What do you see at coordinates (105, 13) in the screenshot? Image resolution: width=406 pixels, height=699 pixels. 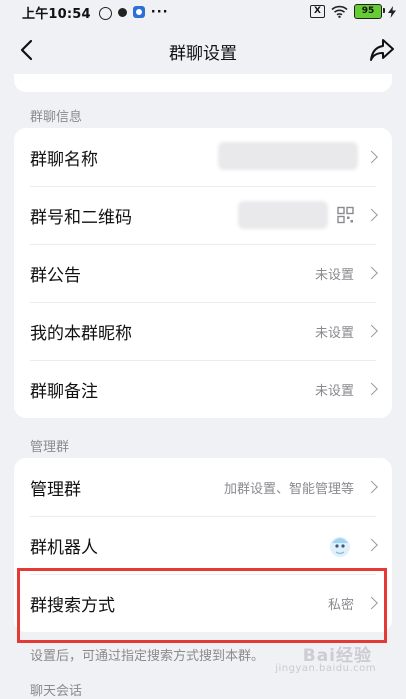 I see `alarm-icon` at bounding box center [105, 13].